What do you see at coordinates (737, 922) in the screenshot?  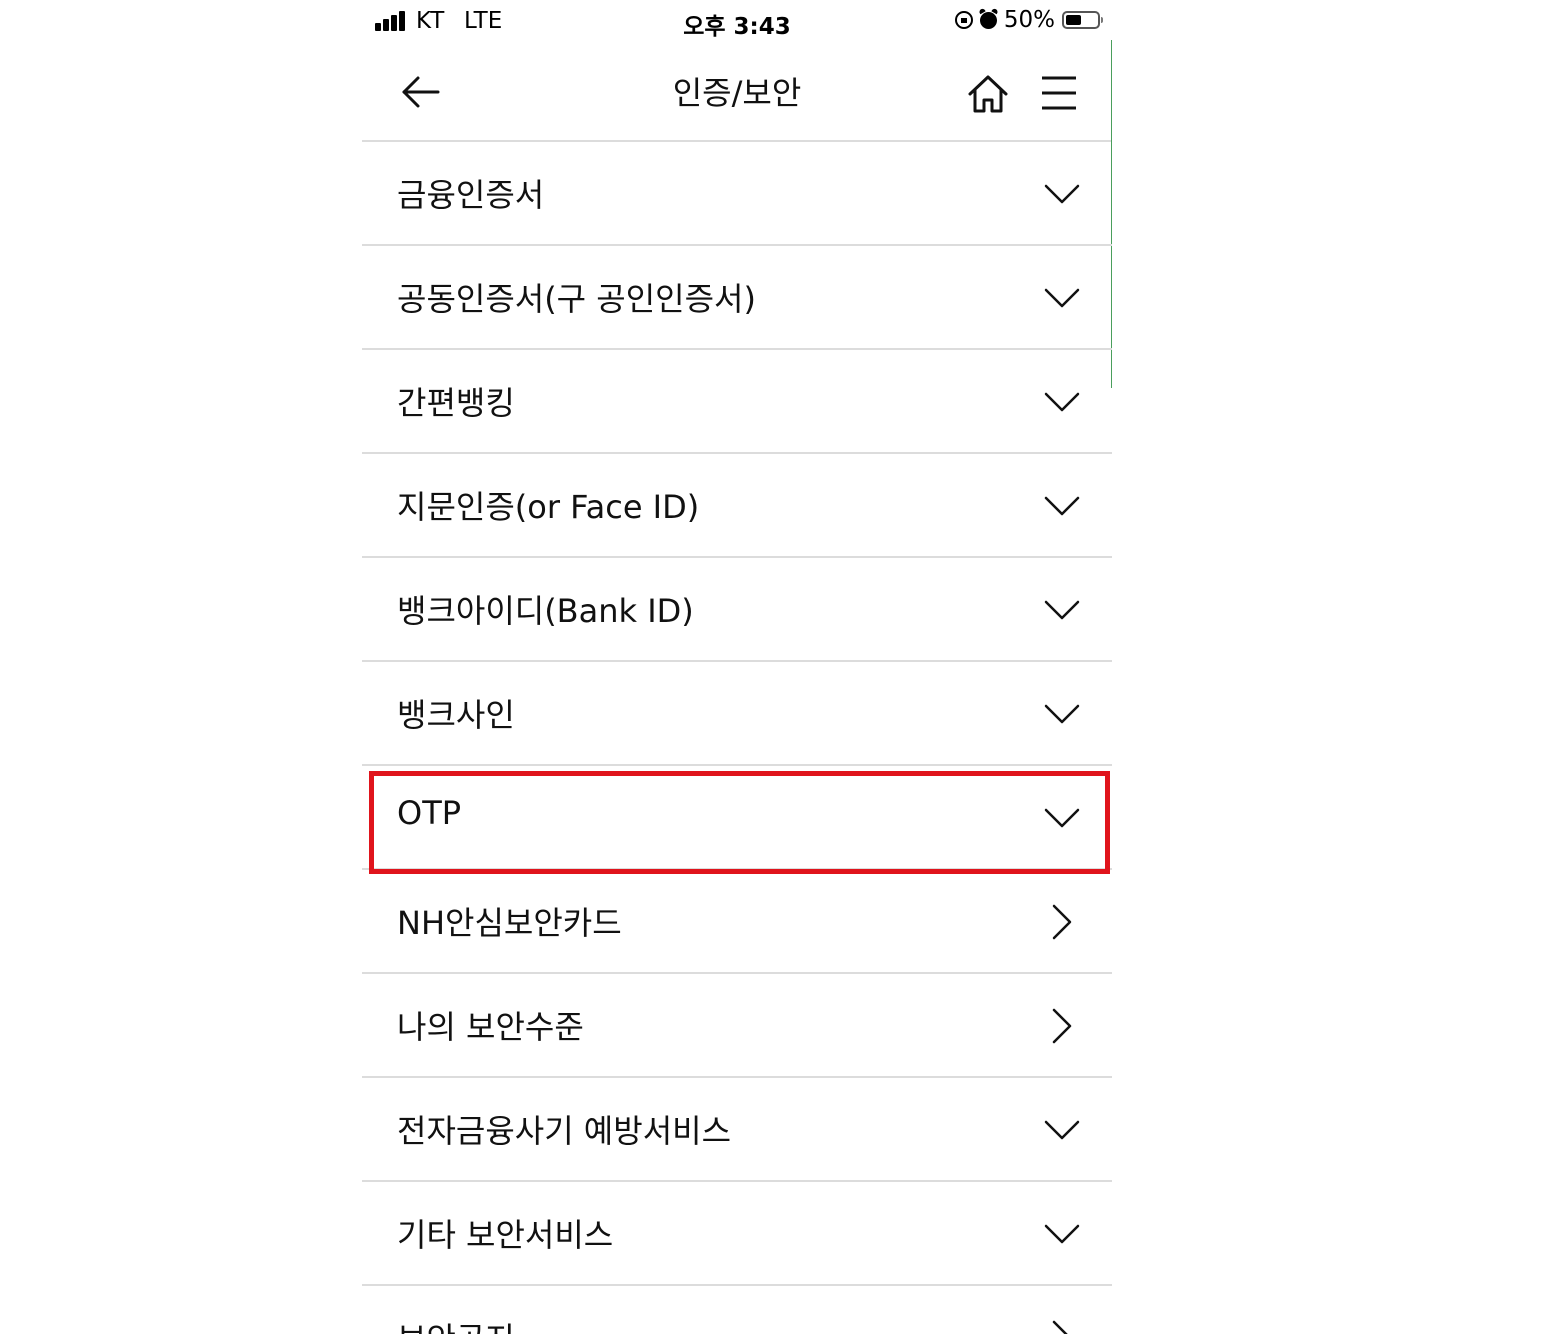 I see `menu-item: NH안심보안카드` at bounding box center [737, 922].